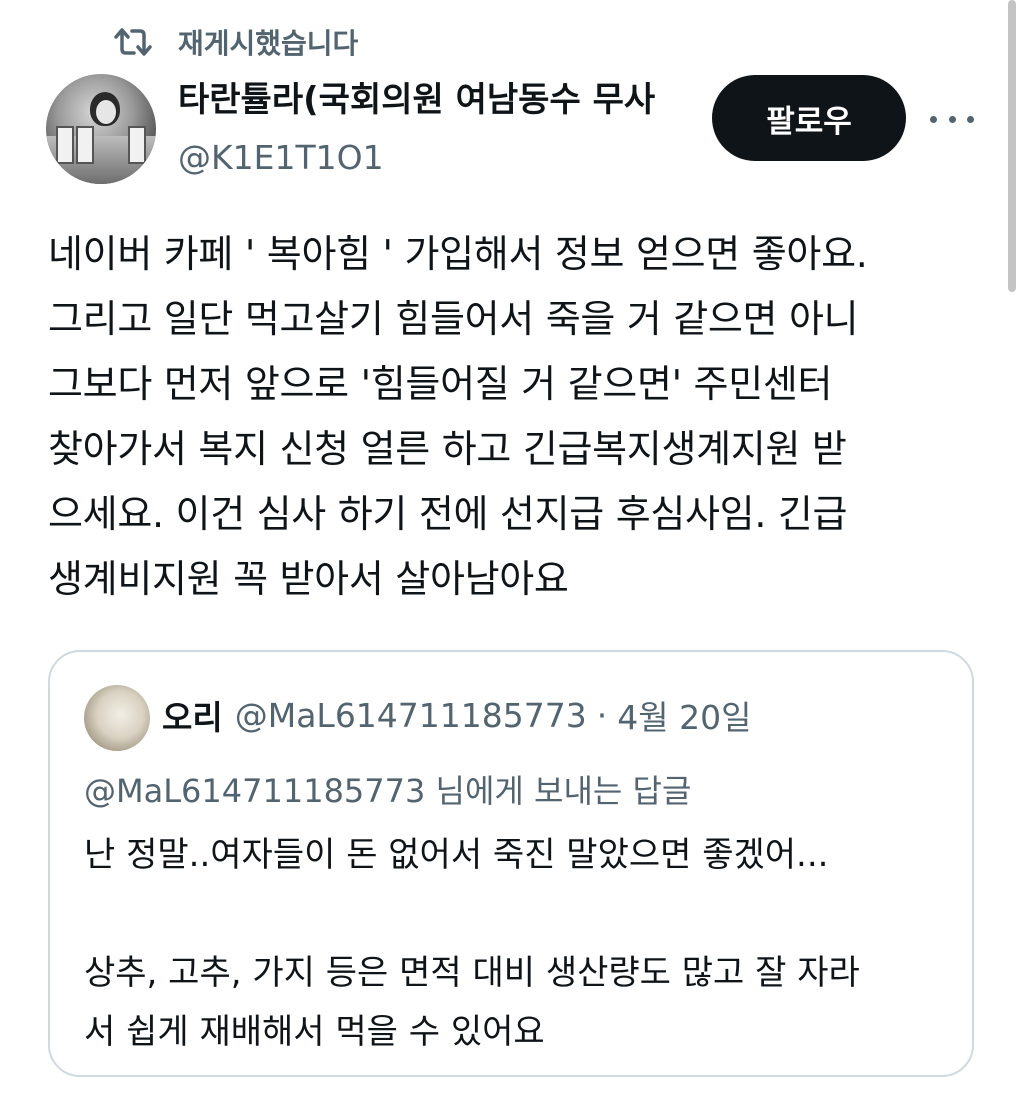  What do you see at coordinates (268, 43) in the screenshot?
I see `retweet-label: 재게시했습니다` at bounding box center [268, 43].